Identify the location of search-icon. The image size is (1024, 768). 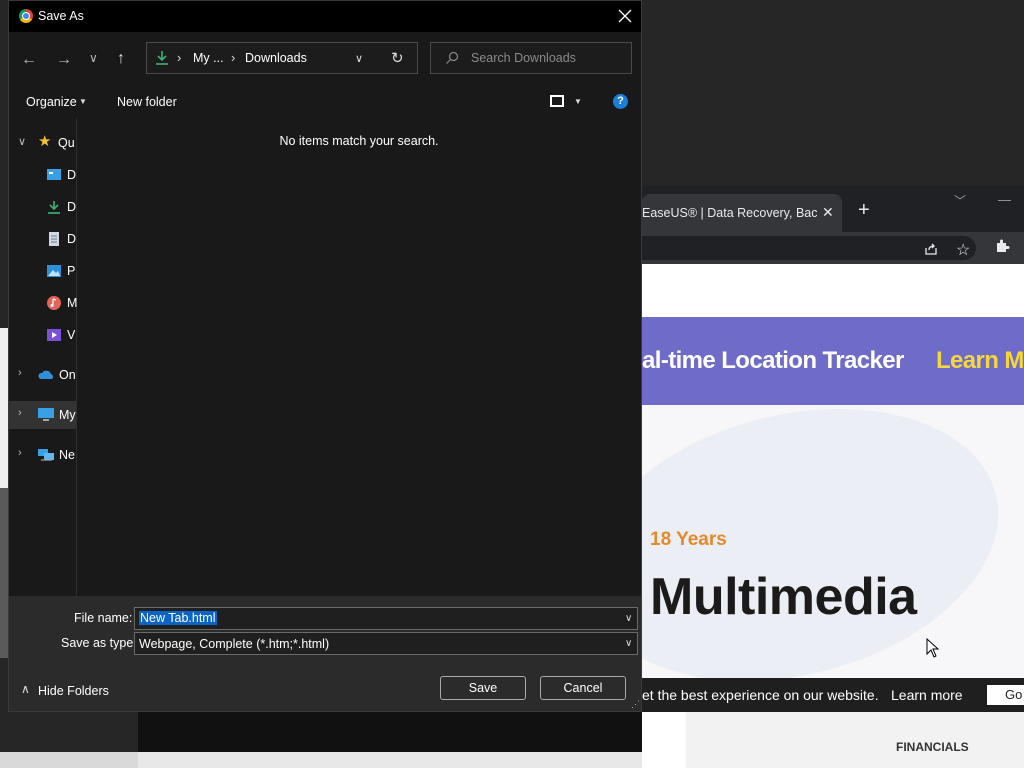
(452, 57).